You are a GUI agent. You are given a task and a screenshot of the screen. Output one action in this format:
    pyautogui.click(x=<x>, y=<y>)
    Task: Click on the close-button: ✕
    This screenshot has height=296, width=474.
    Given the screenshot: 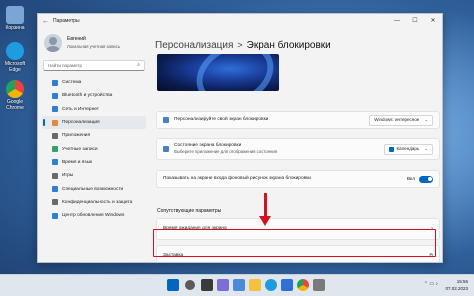 What is the action you would take?
    pyautogui.click(x=433, y=21)
    